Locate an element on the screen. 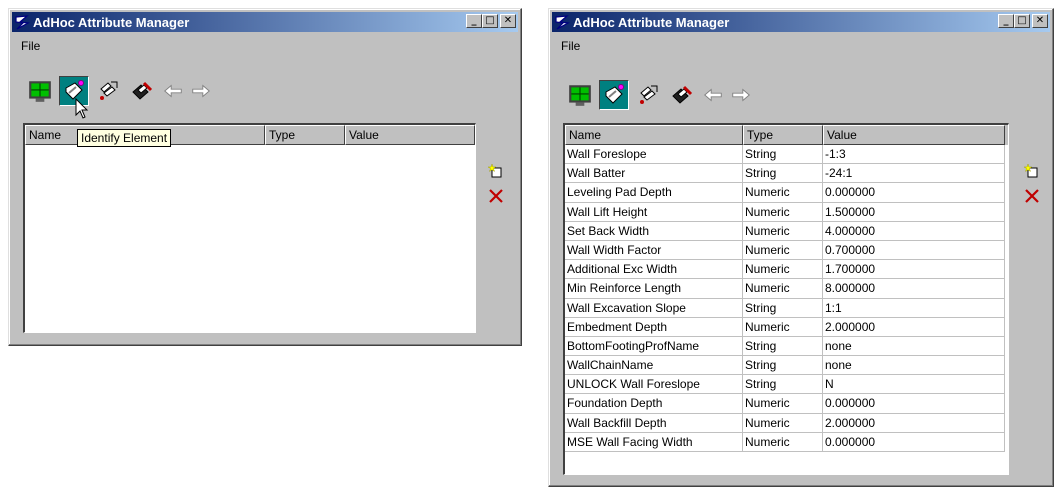 This screenshot has height=487, width=1054. cell-name: Embedment Depth is located at coordinates (654, 327).